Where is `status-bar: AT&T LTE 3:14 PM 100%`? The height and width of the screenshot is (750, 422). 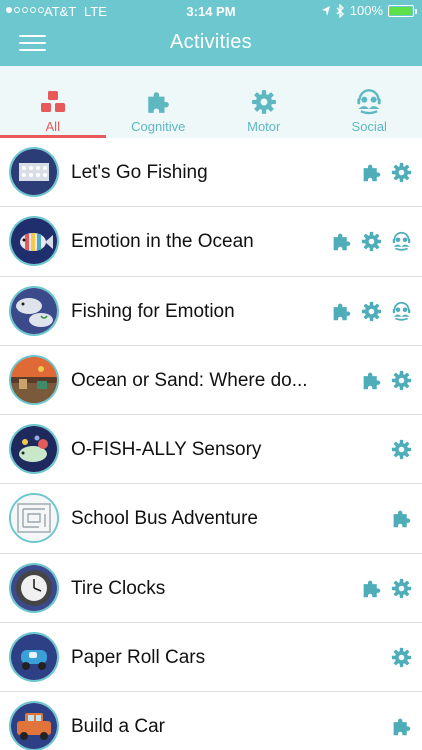 status-bar: AT&T LTE 3:14 PM 100% is located at coordinates (211, 11).